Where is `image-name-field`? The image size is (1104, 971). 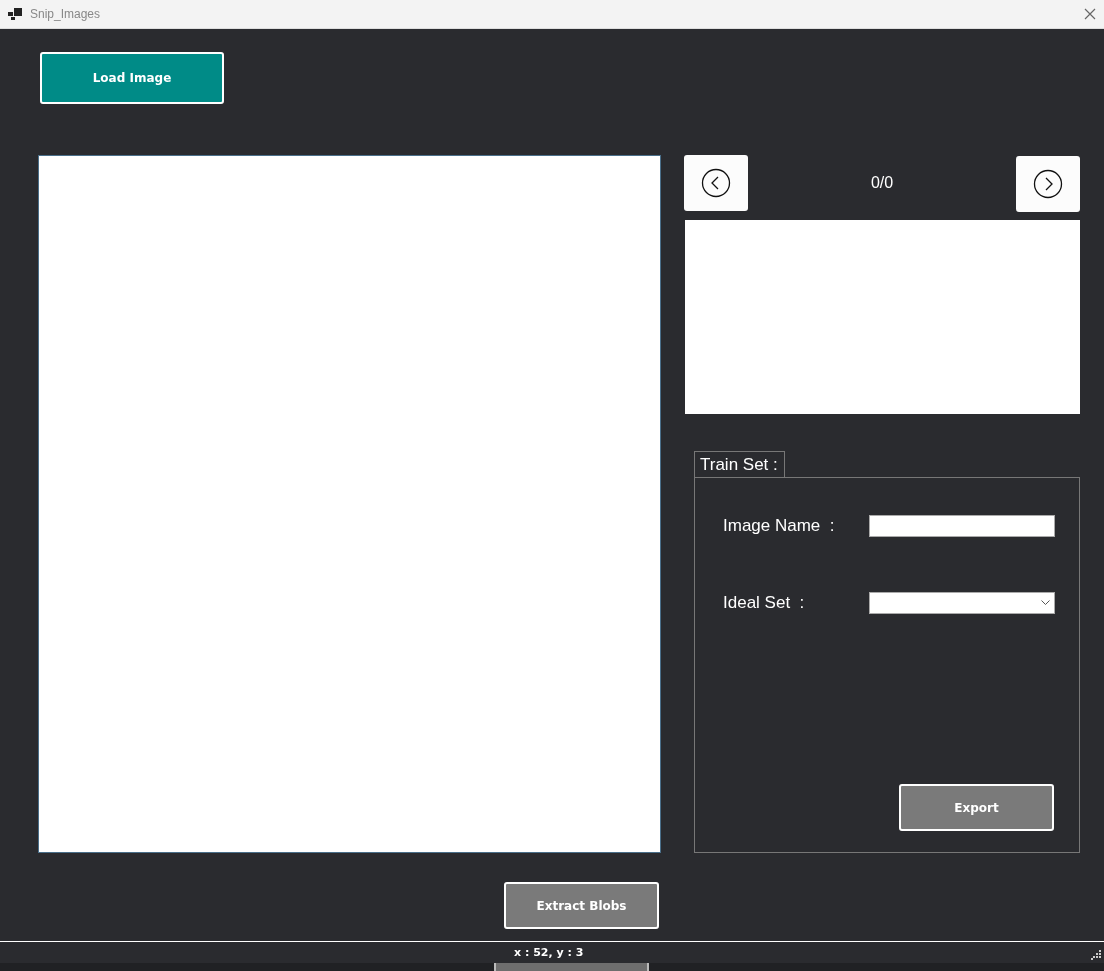
image-name-field is located at coordinates (962, 526).